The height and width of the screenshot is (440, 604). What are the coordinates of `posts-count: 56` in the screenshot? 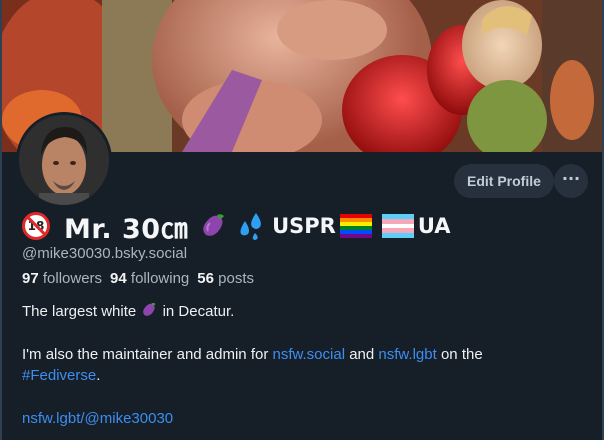 It's located at (205, 278).